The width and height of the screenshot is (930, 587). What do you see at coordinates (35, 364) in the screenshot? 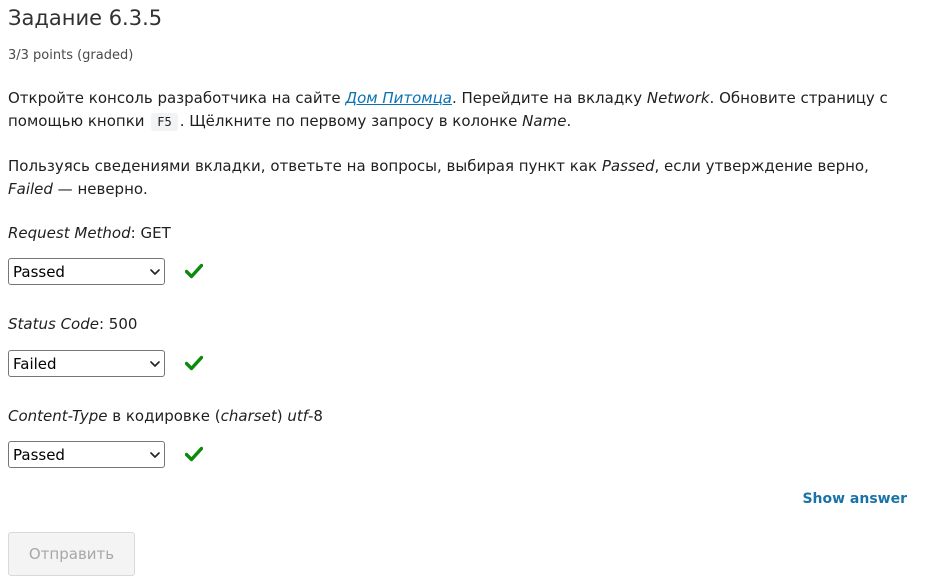
I see `selected-option: Failed` at bounding box center [35, 364].